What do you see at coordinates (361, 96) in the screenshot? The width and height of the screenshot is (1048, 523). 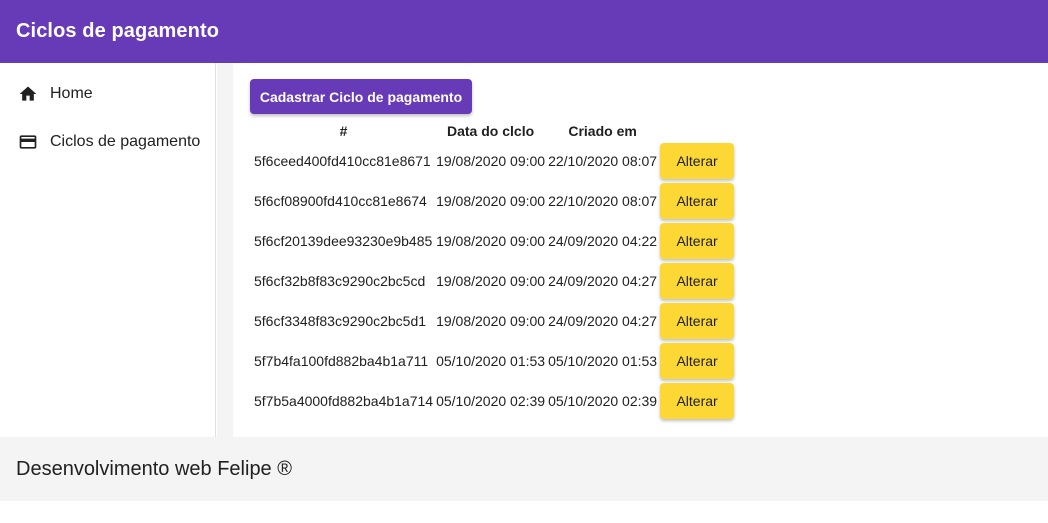 I see `cadastrar-ciclo-button: Cadastrar Ciclo de pagamento` at bounding box center [361, 96].